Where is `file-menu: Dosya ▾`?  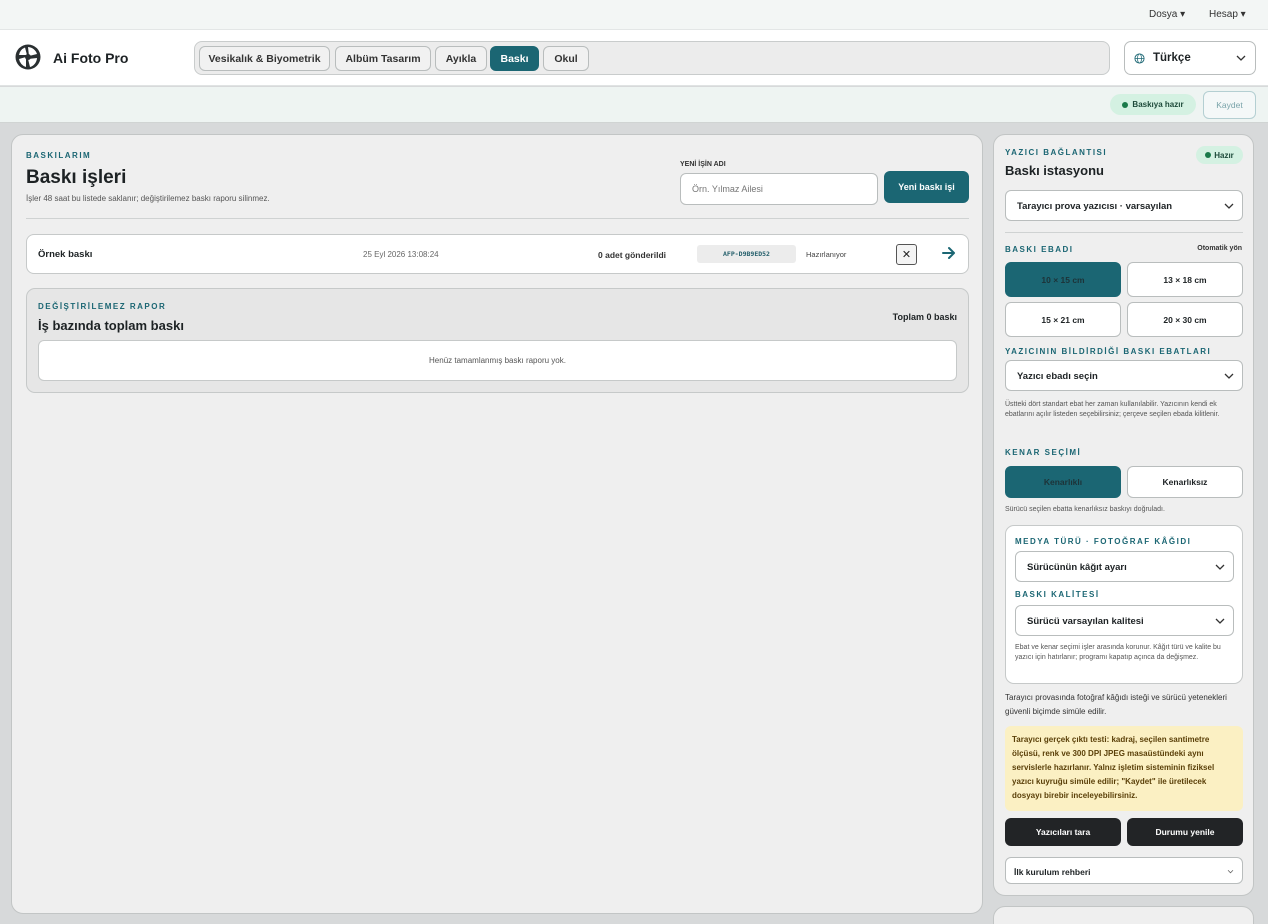 file-menu: Dosya ▾ is located at coordinates (1167, 14).